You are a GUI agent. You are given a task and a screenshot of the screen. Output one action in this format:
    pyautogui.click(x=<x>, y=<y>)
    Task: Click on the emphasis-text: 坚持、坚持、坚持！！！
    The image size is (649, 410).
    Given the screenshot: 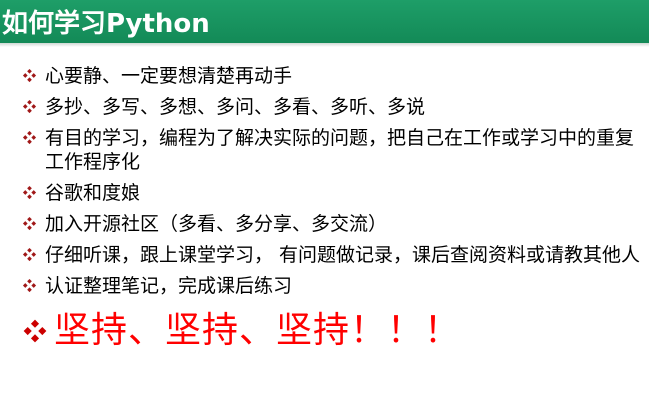 What is the action you would take?
    pyautogui.click(x=258, y=330)
    